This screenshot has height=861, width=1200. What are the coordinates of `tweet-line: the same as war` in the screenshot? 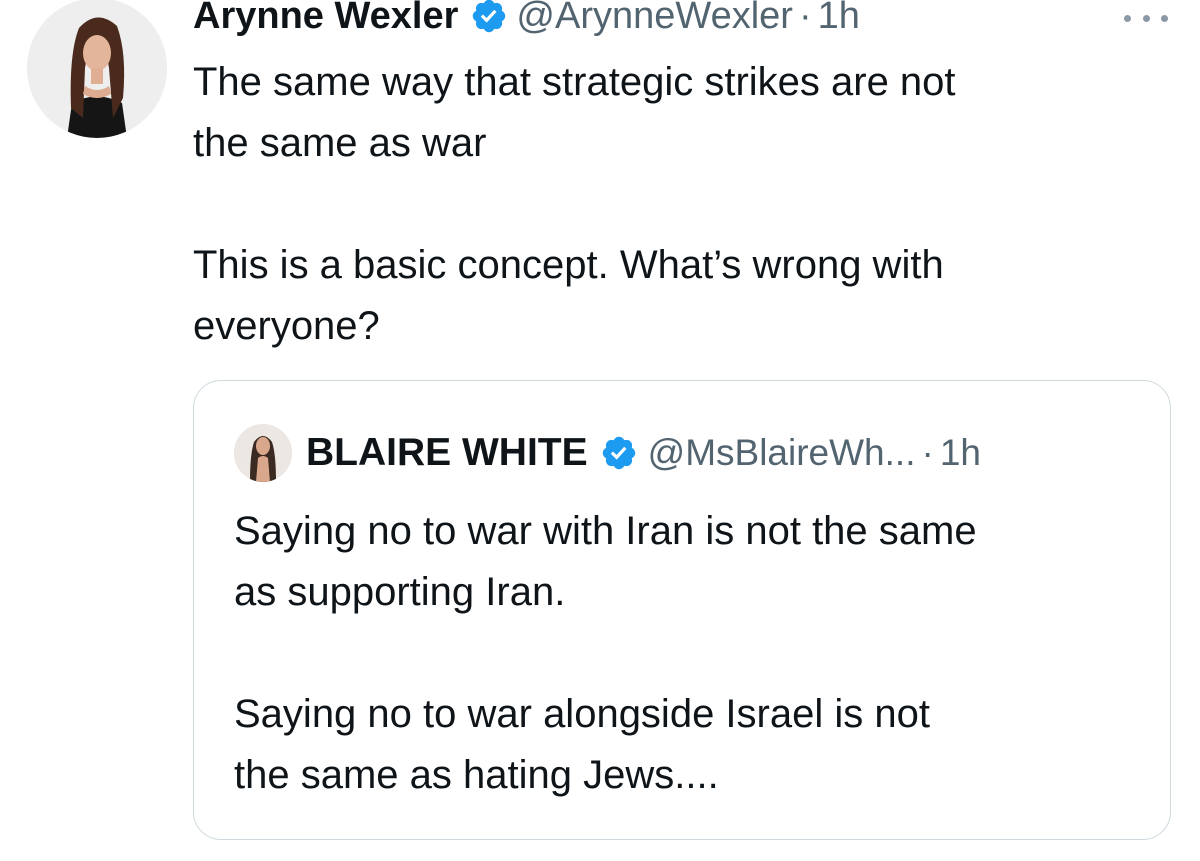 It's located at (340, 143).